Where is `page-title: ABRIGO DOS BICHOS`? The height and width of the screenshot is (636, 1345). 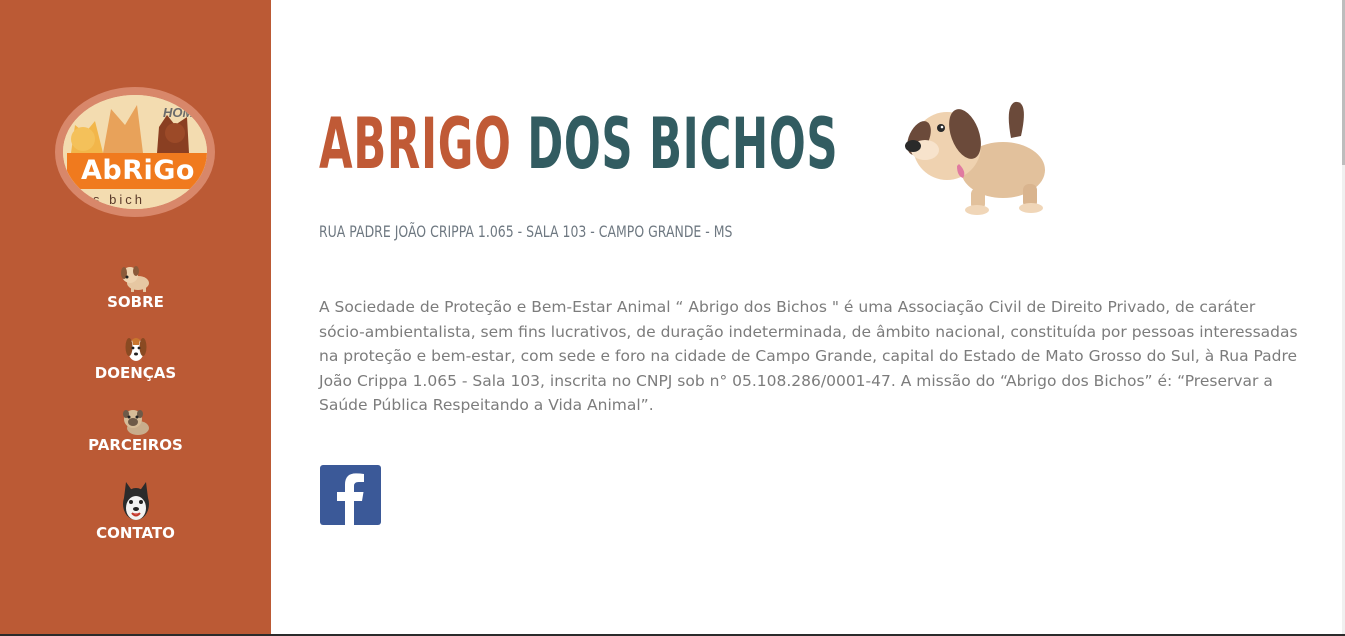 page-title: ABRIGO DOS BICHOS is located at coordinates (578, 149).